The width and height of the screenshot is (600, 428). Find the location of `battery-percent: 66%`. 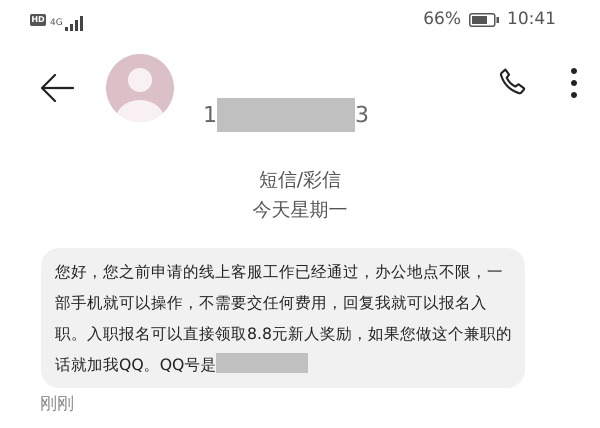

battery-percent: 66% is located at coordinates (442, 20).